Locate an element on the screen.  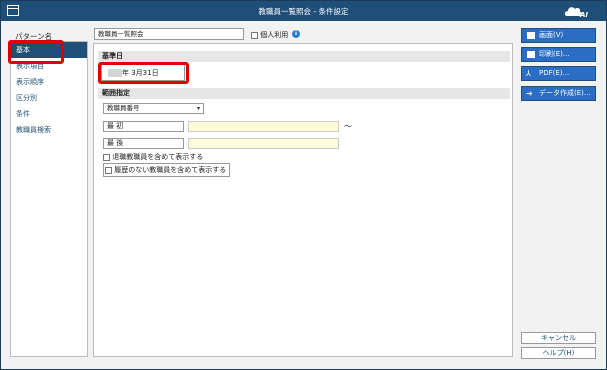
include-no-history-label: 履歴のない教職員を含めて表示する is located at coordinates (170, 170).